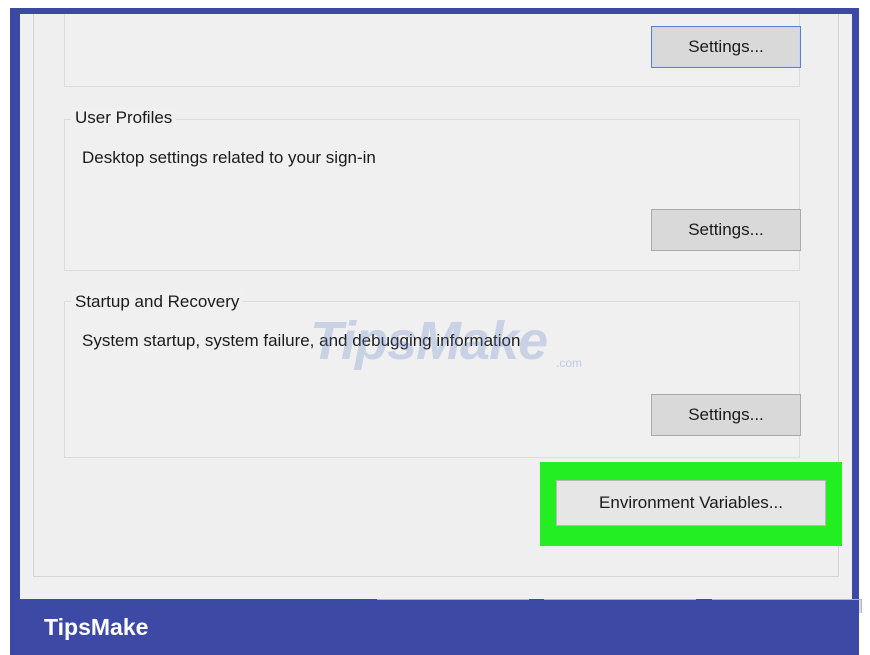 The height and width of the screenshot is (655, 870). I want to click on footer-bar: TipsMake, so click(434, 627).